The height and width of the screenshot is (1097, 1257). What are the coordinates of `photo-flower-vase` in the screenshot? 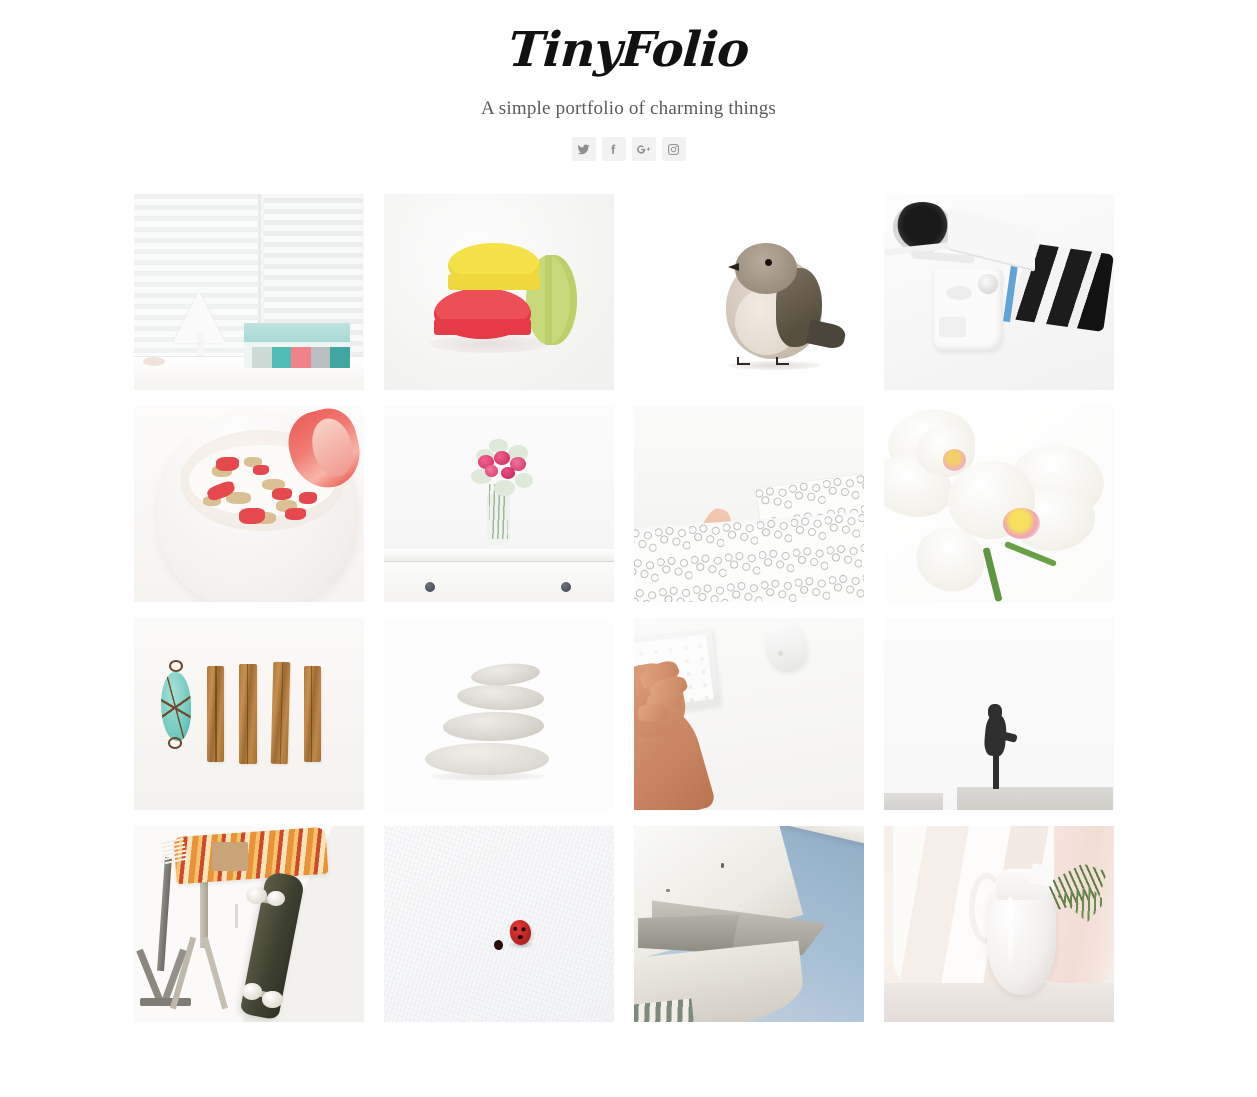 It's located at (498, 504).